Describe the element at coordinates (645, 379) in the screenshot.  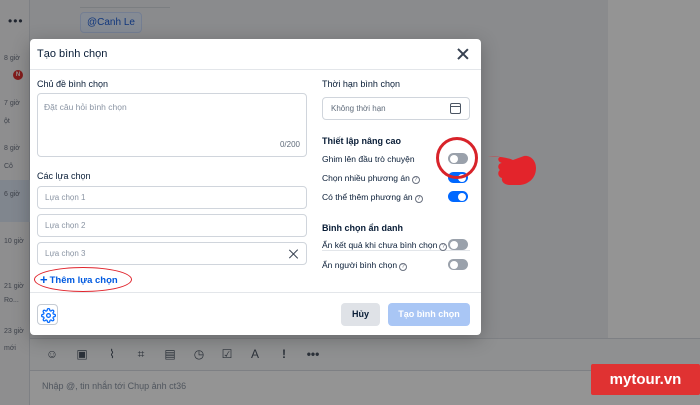
I see `watermark-logo: mytour.vn` at that location.